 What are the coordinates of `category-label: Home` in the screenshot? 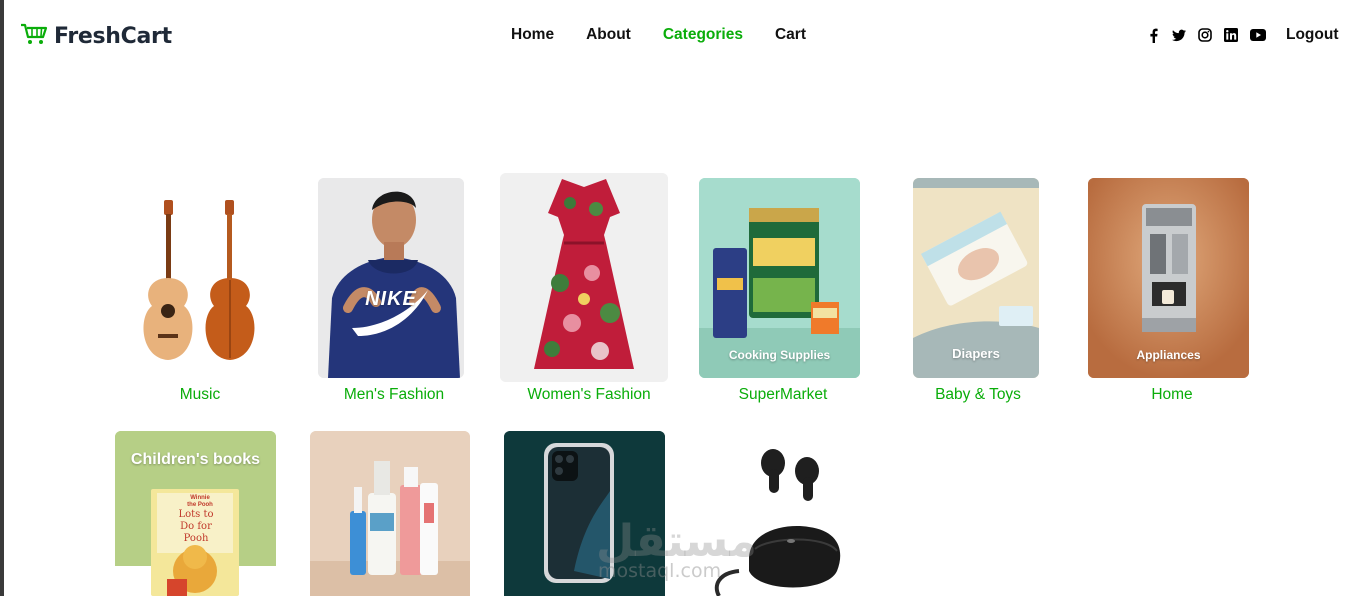 It's located at (1172, 395).